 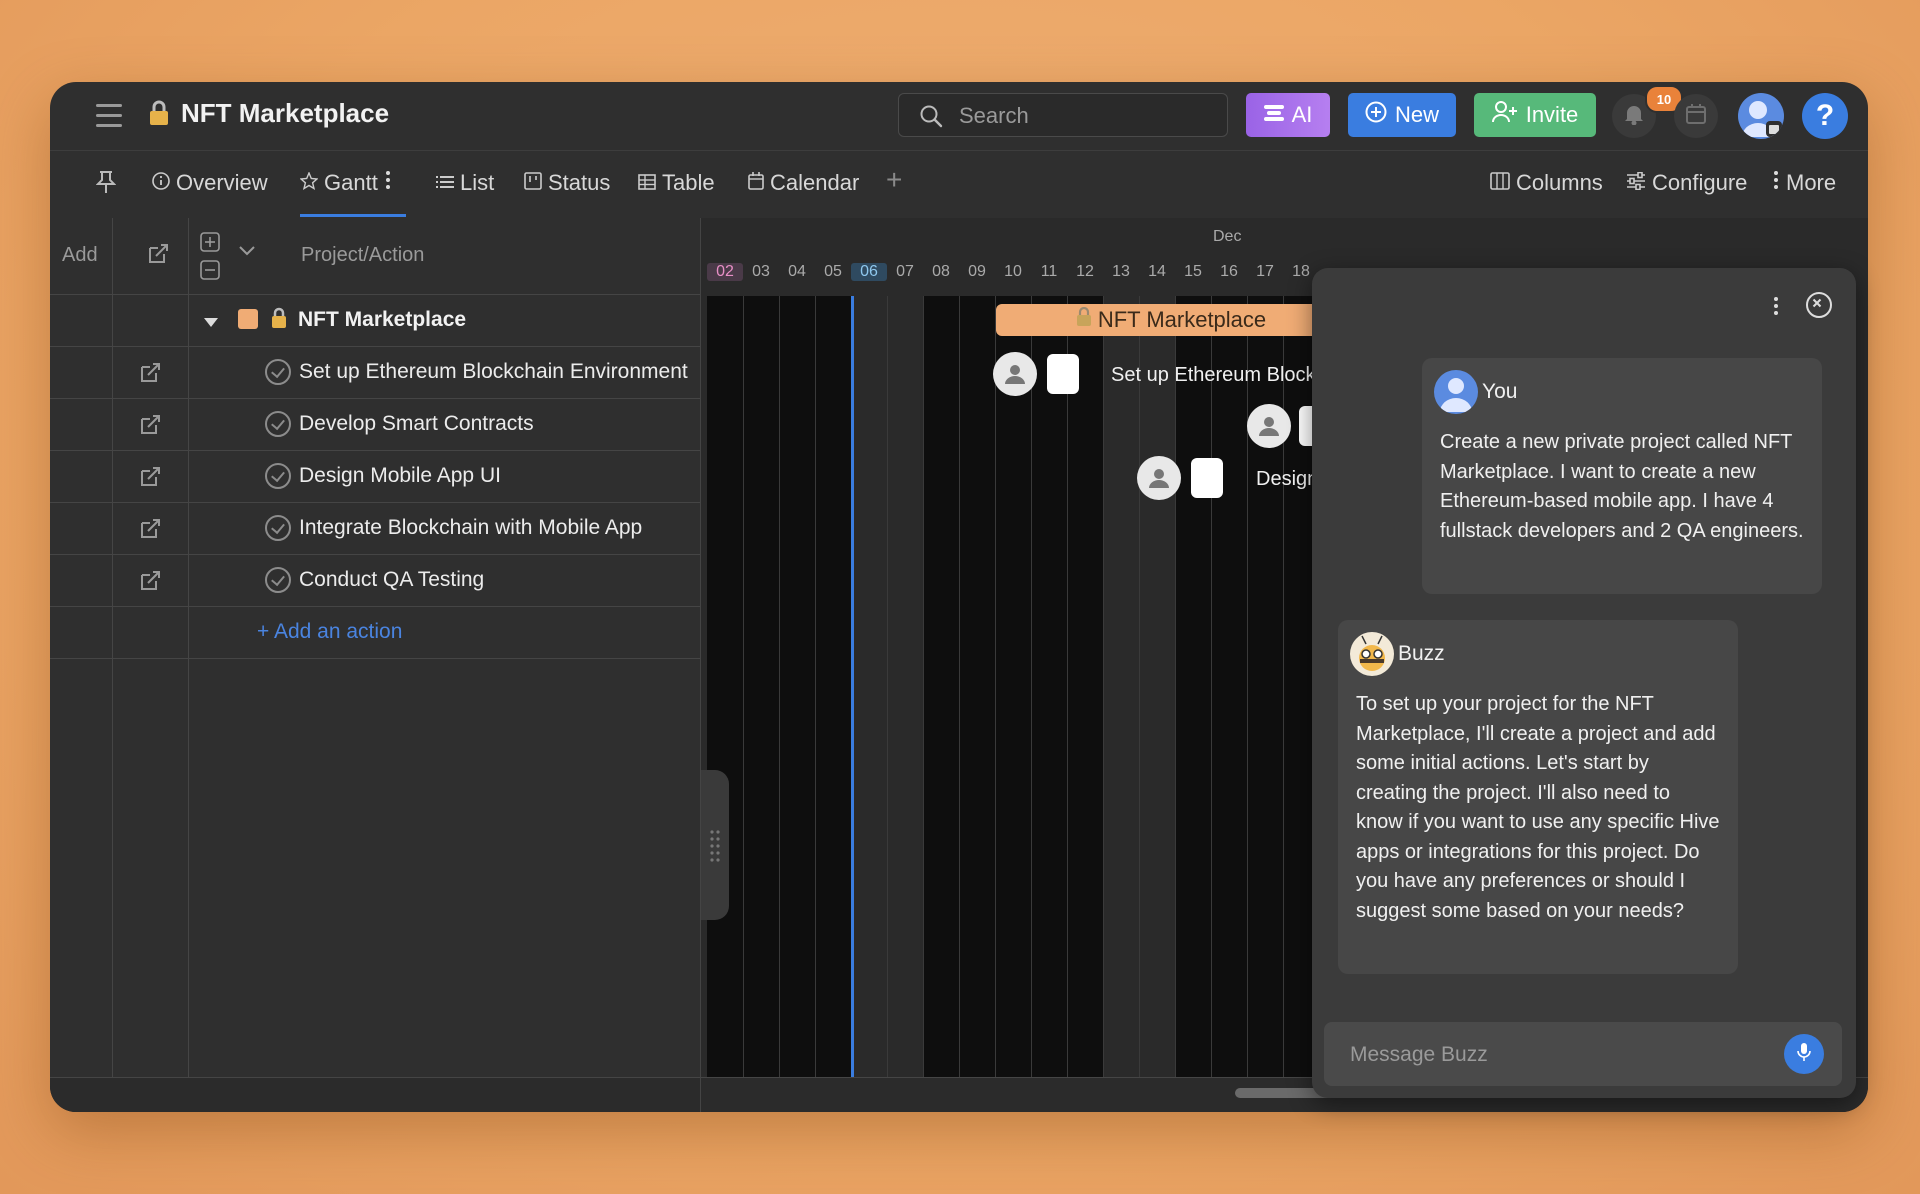 What do you see at coordinates (109, 116) in the screenshot?
I see `hamburger-menu-icon` at bounding box center [109, 116].